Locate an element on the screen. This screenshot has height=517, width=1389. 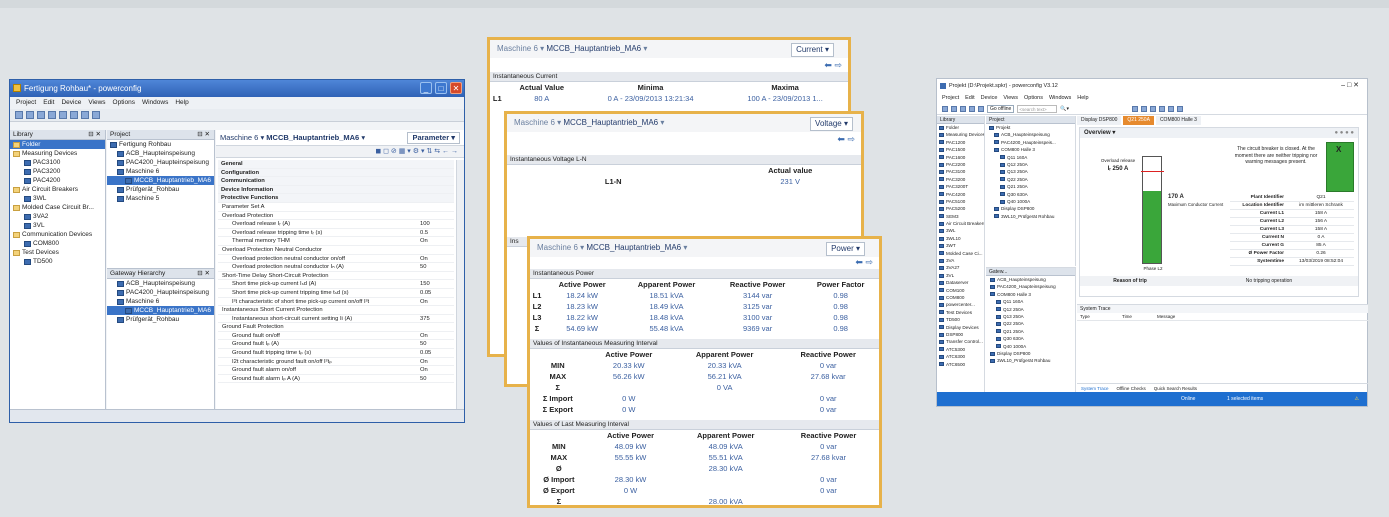
tree-item: MCCB_Hauptantrieb_MA6 is located at coordinates (160, 310).